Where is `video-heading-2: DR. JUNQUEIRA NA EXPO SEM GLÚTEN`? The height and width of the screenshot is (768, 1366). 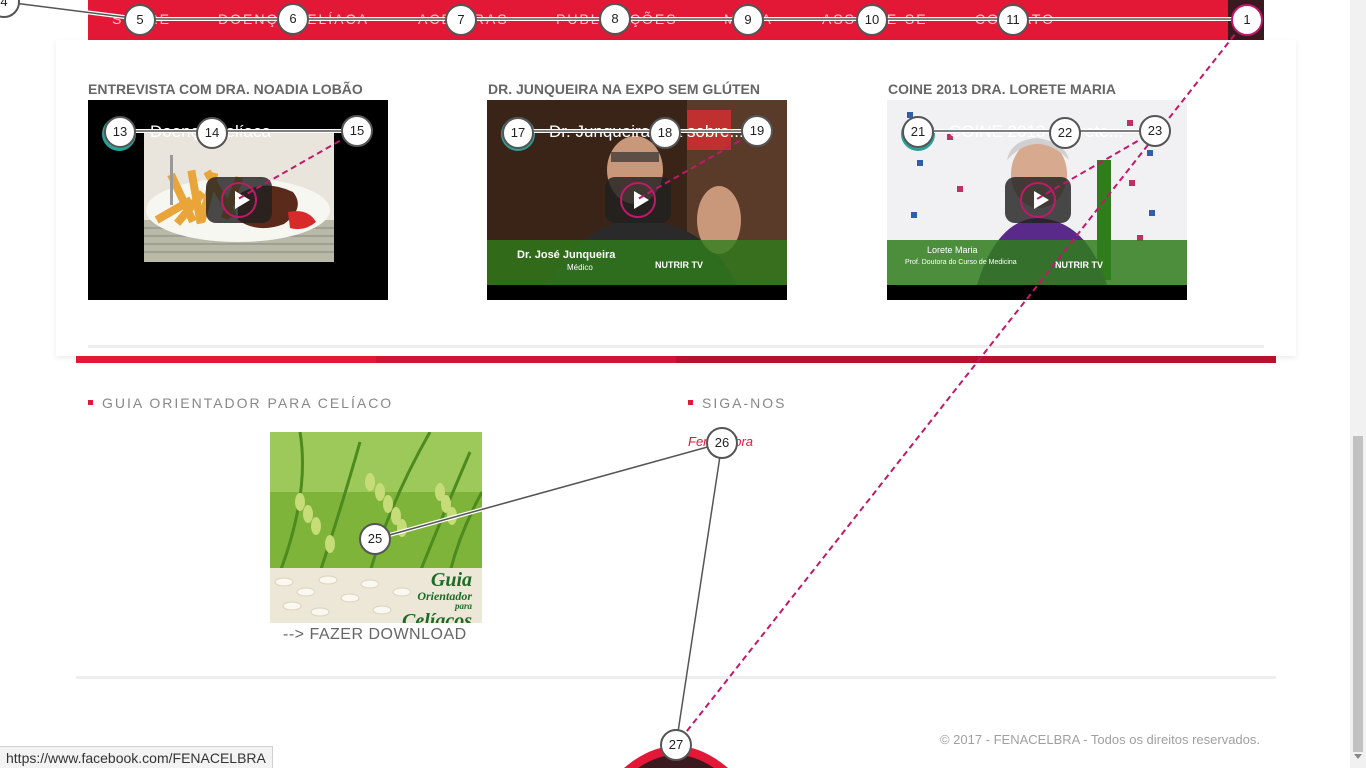 video-heading-2: DR. JUNQUEIRA NA EXPO SEM GLÚTEN is located at coordinates (624, 89).